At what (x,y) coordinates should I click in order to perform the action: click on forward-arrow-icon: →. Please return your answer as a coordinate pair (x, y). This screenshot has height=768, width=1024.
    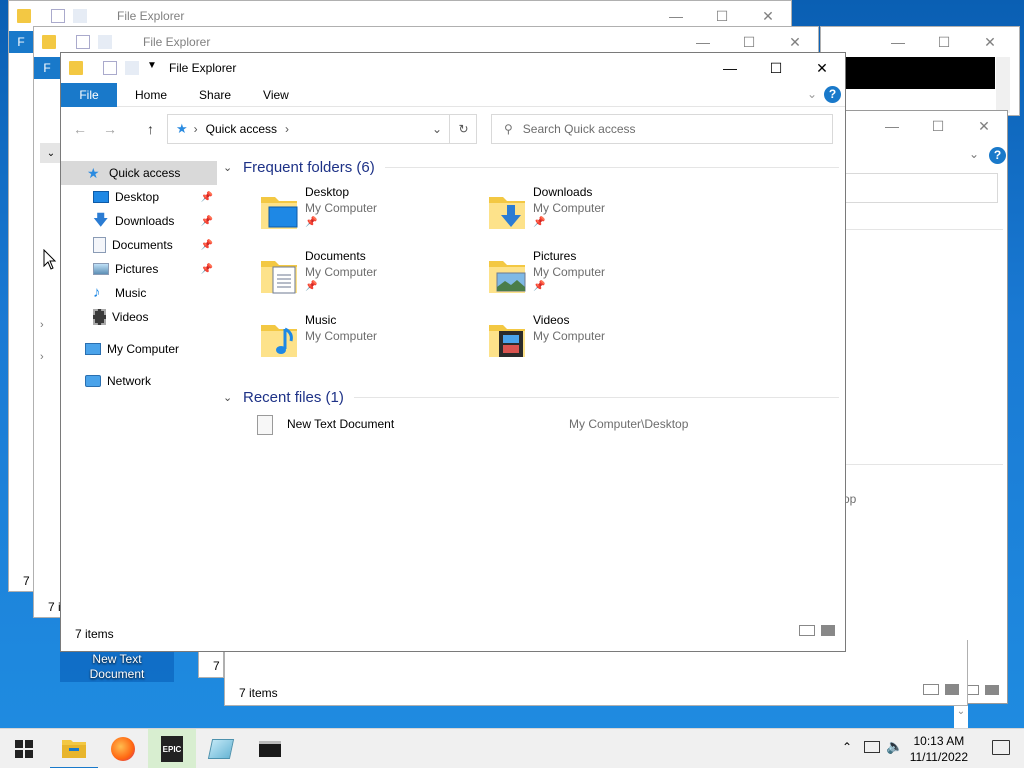
    Looking at the image, I should click on (110, 129).